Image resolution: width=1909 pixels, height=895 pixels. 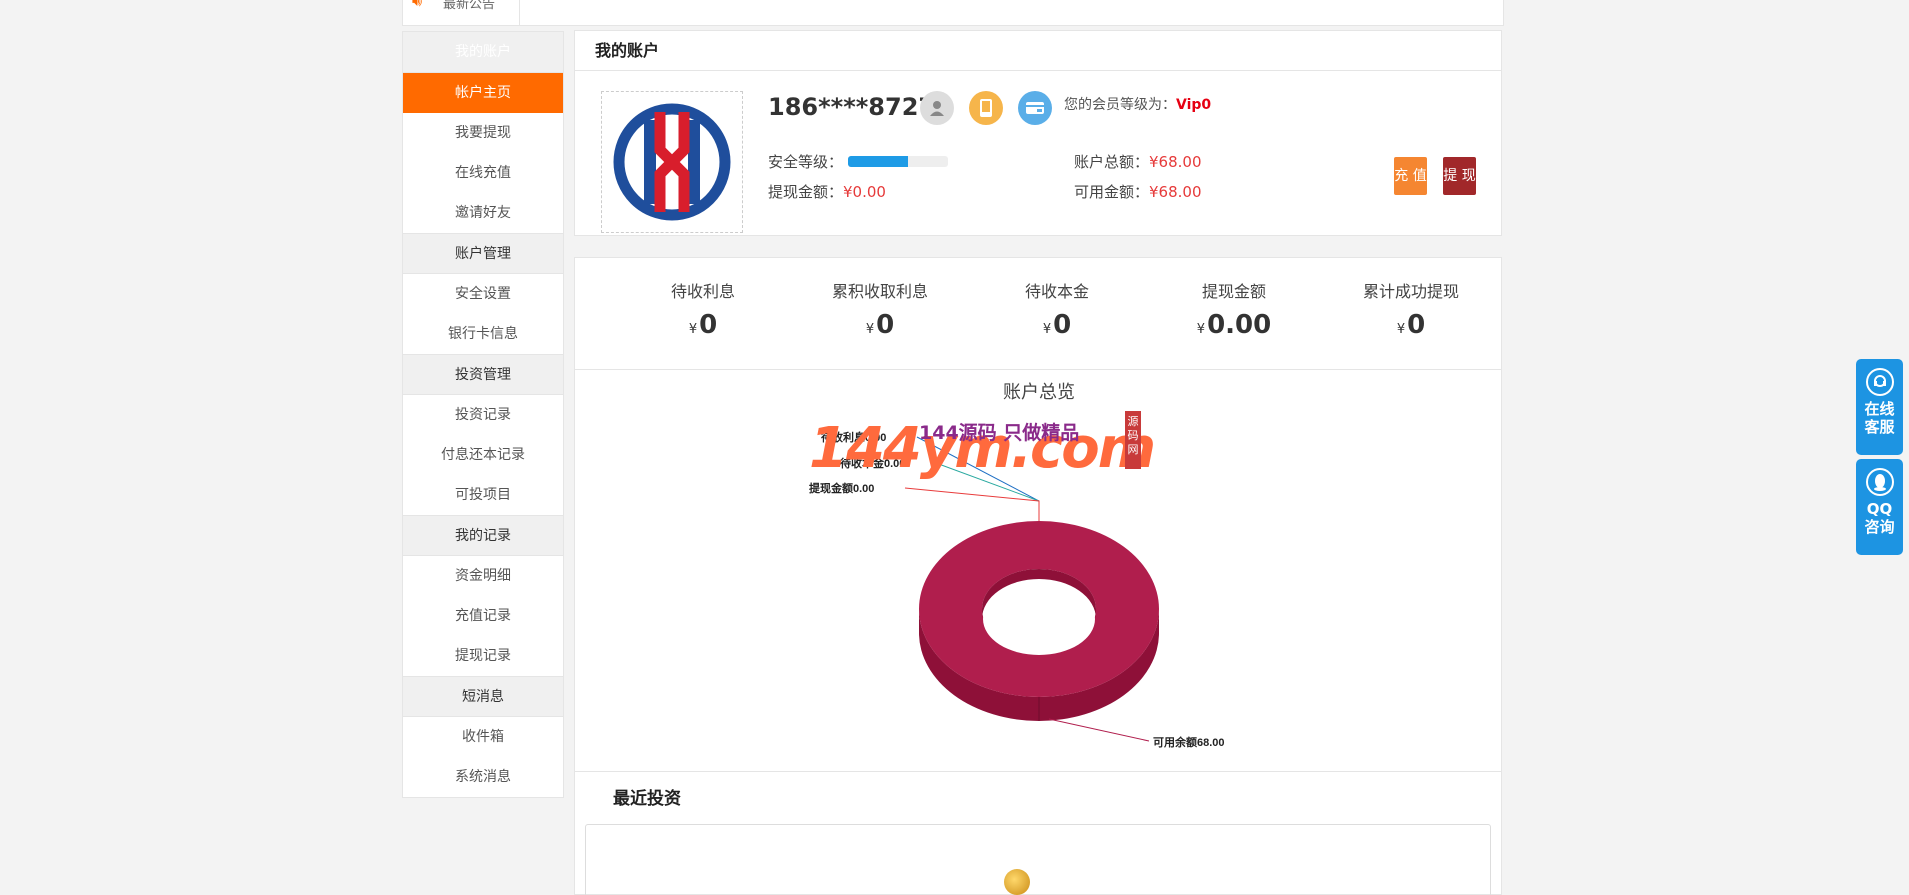 I want to click on speaker-icon: 🔊︎, so click(x=417, y=5).